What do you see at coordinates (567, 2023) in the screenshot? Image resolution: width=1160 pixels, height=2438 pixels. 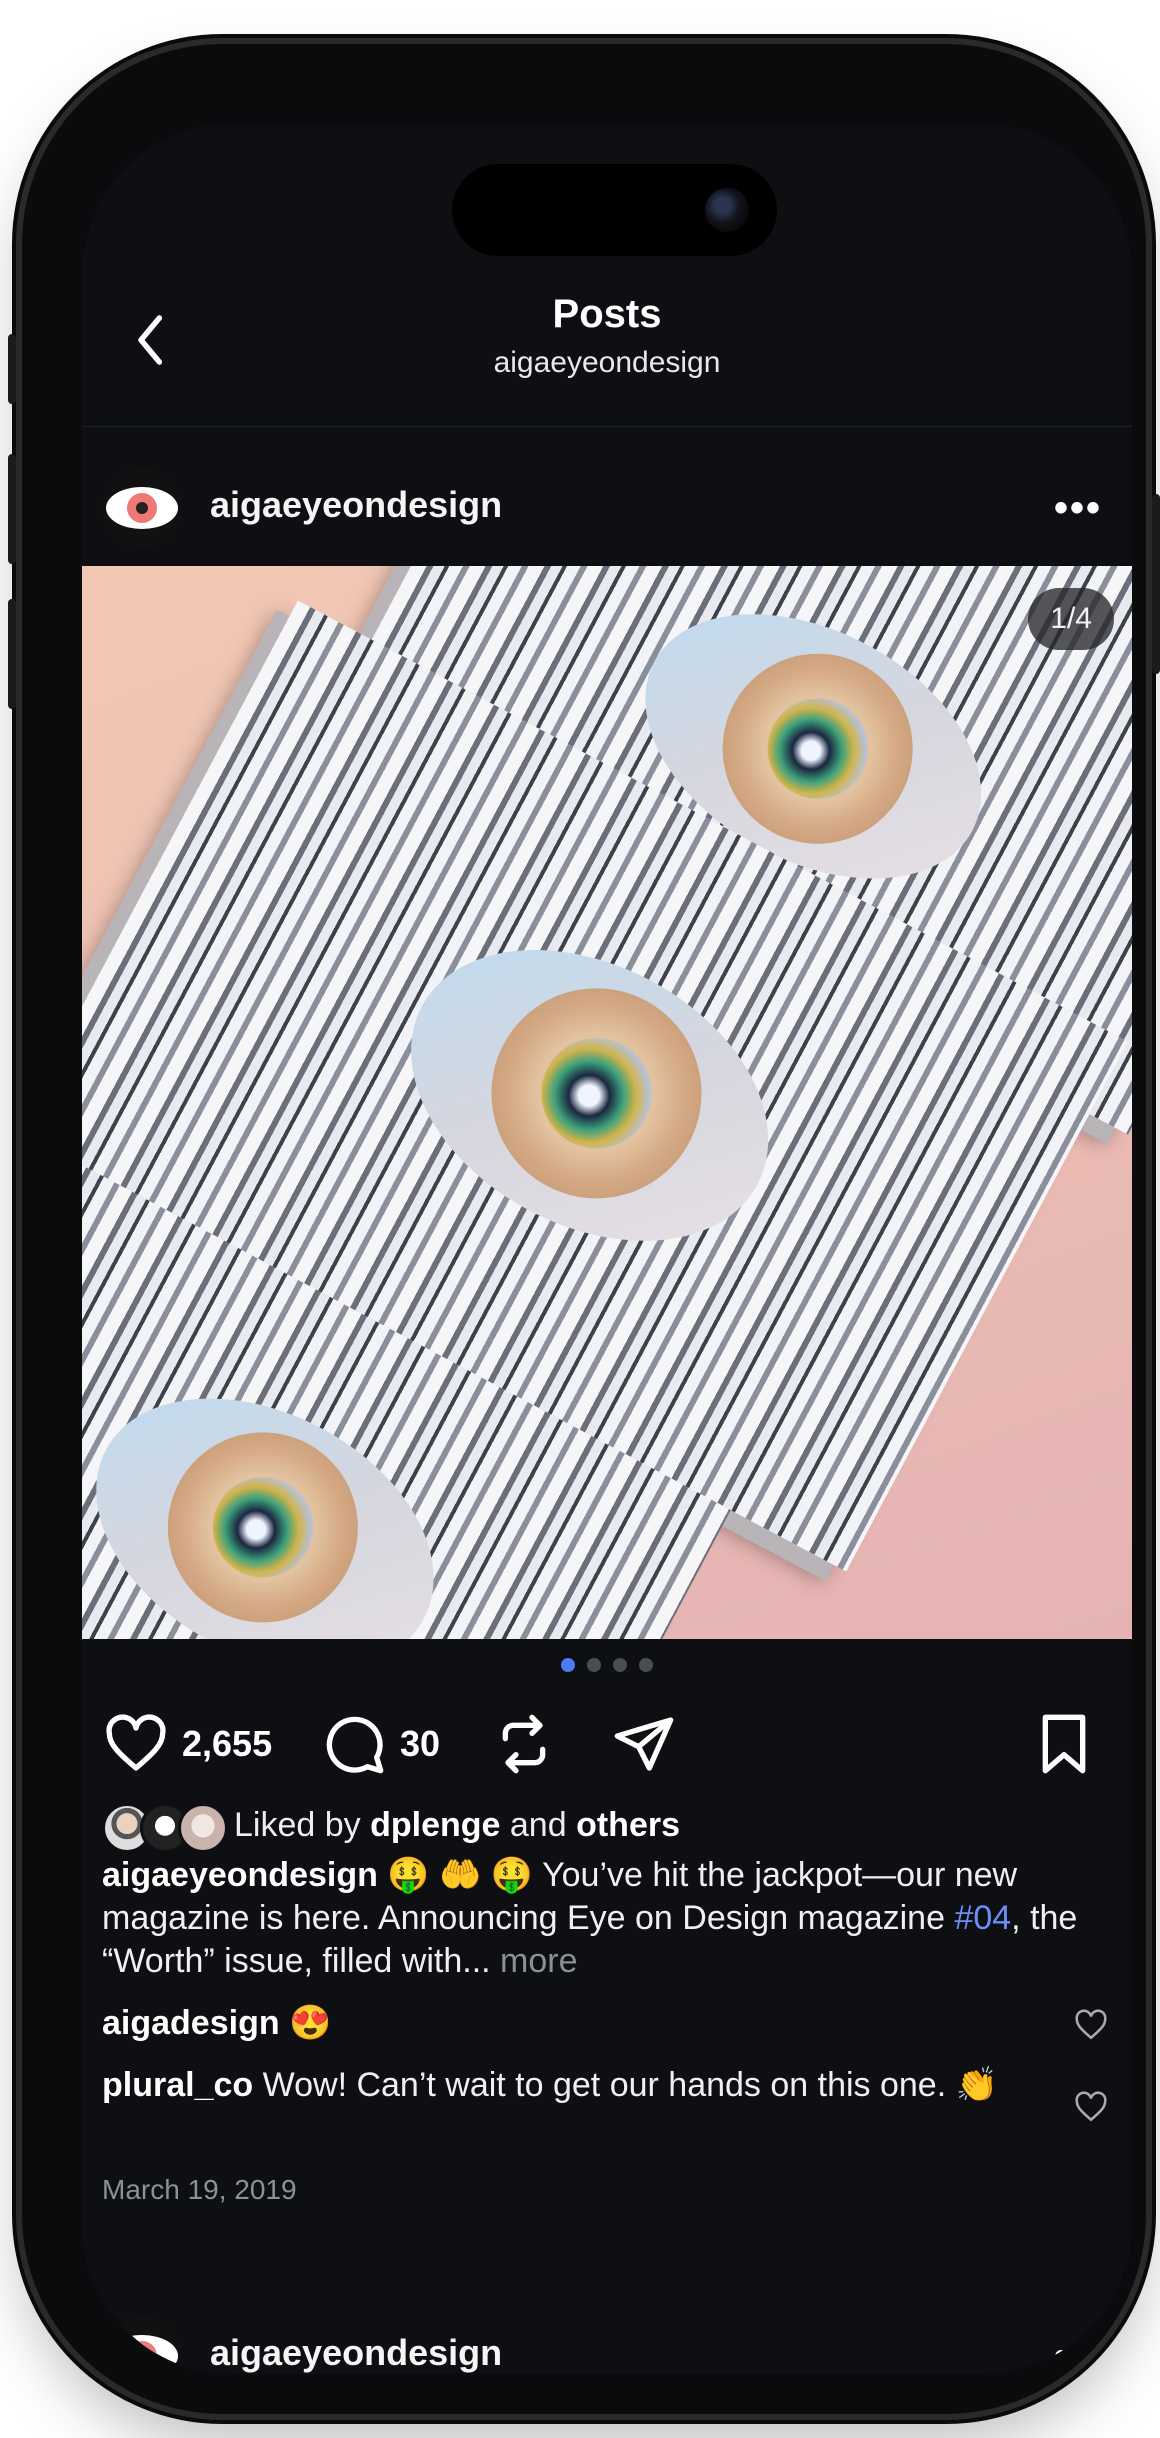 I see `comment-row: aigadesign 😍` at bounding box center [567, 2023].